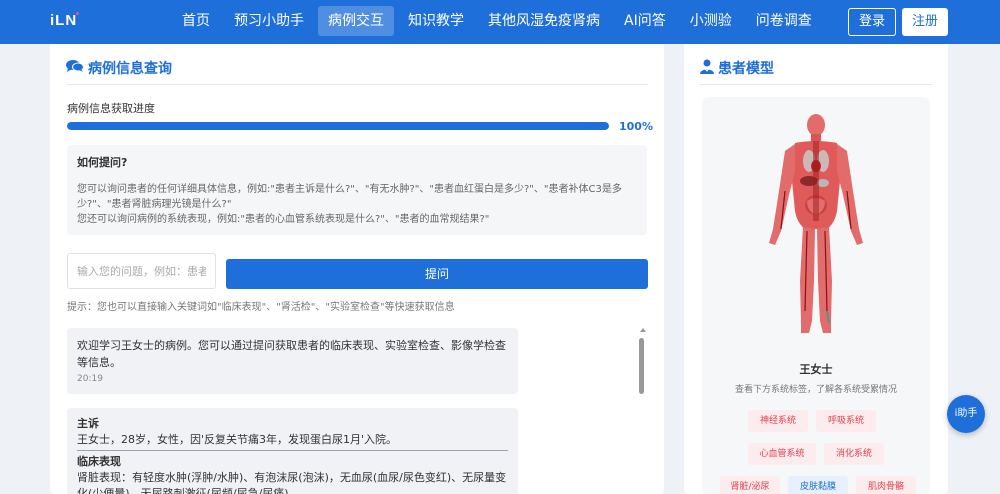 Image resolution: width=1000 pixels, height=494 pixels. I want to click on message-time: 20:19, so click(90, 379).